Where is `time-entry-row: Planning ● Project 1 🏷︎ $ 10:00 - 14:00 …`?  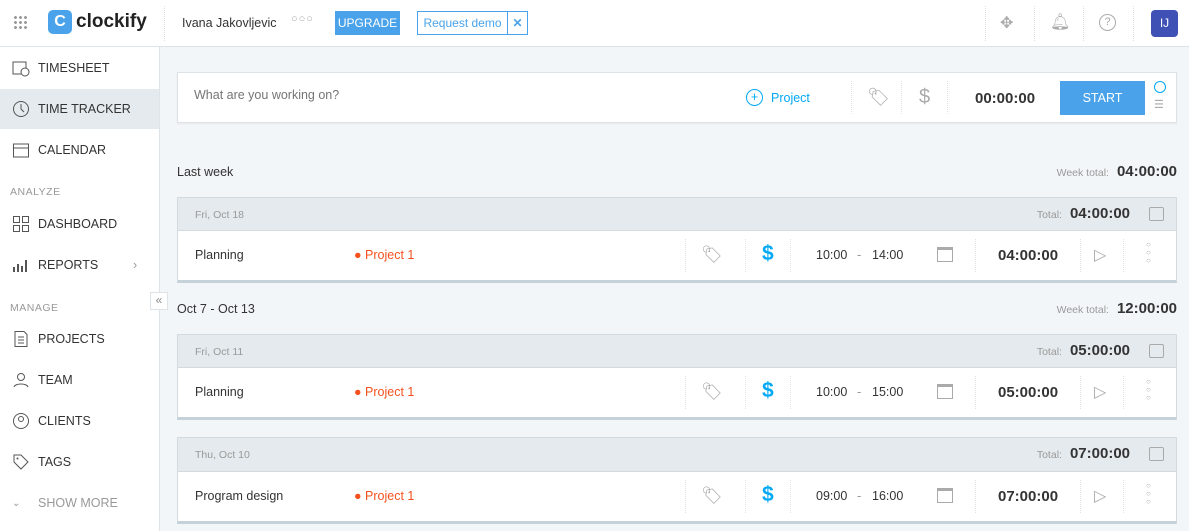
time-entry-row: Planning ● Project 1 🏷︎ $ 10:00 - 14:00 … is located at coordinates (677, 256).